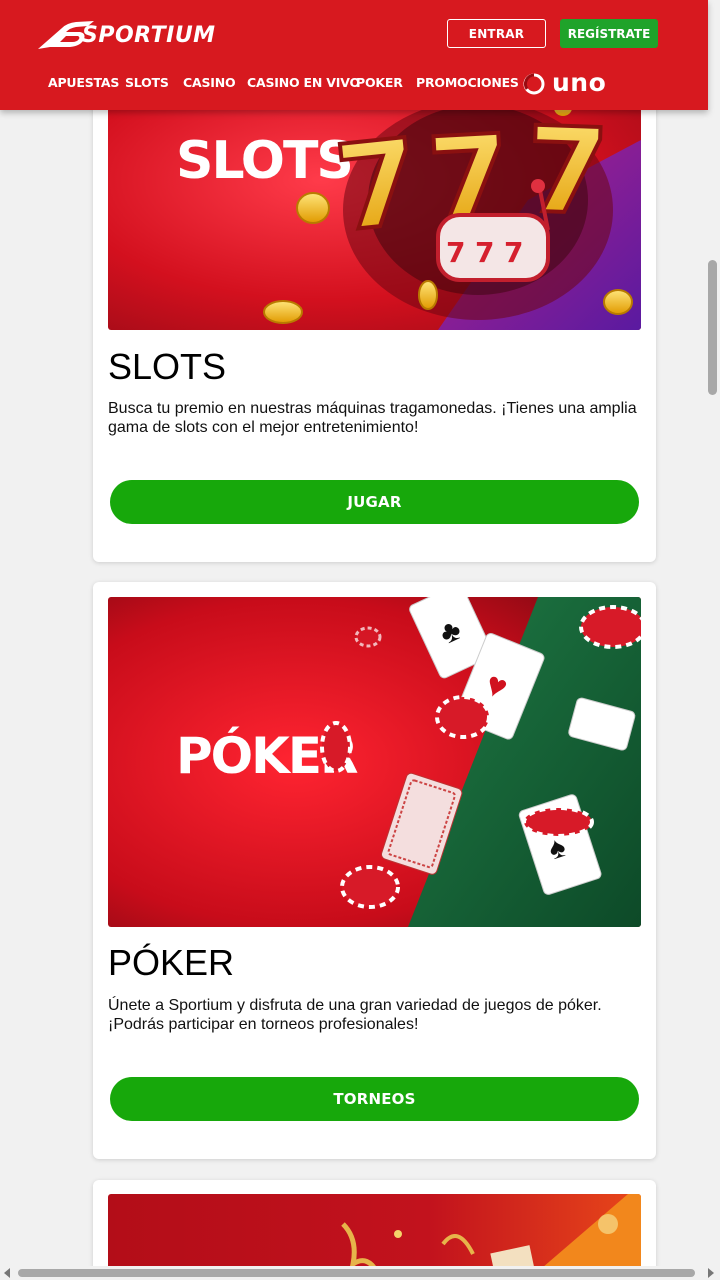  Describe the element at coordinates (7, 1273) in the screenshot. I see `scroll-left-arrow-icon` at that location.